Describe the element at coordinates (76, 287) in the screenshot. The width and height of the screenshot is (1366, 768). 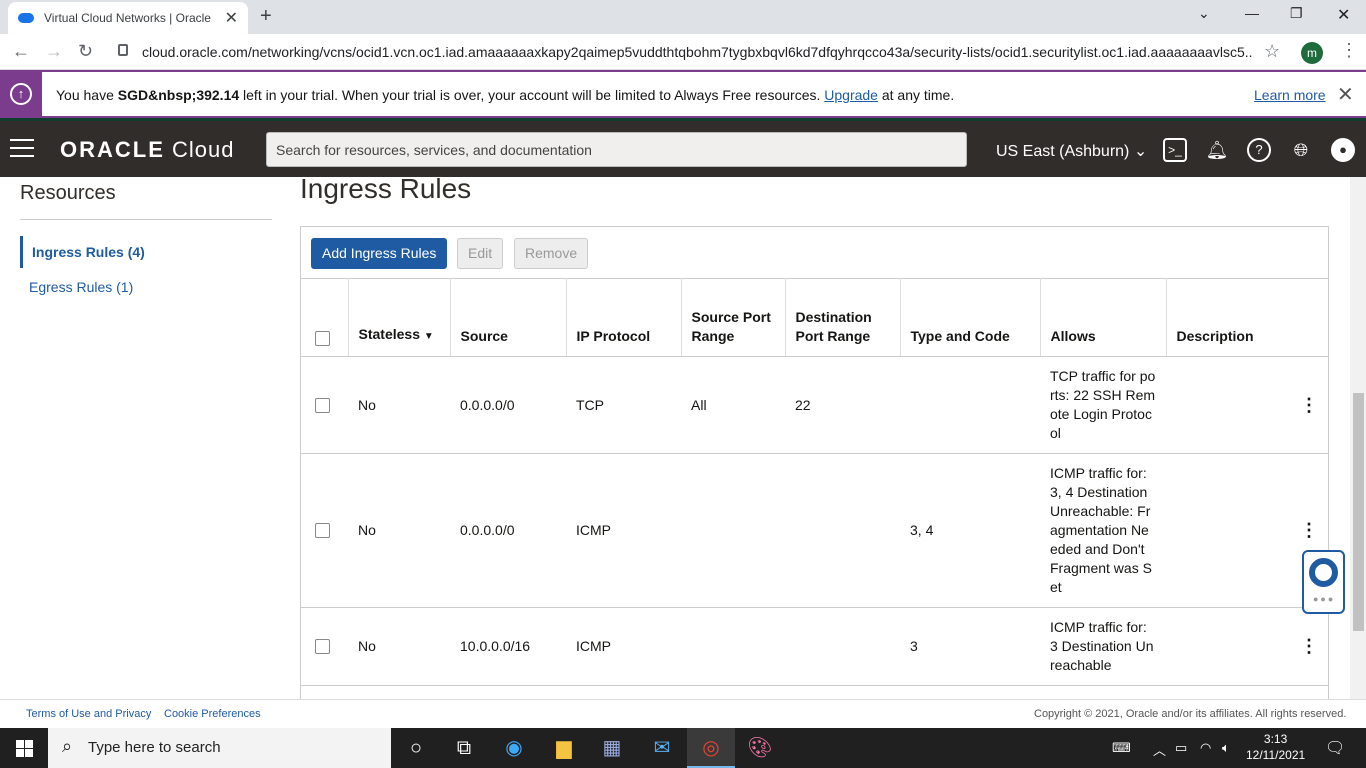
I see `sidebar-item-egress-rules: Egress Rules (1)` at that location.